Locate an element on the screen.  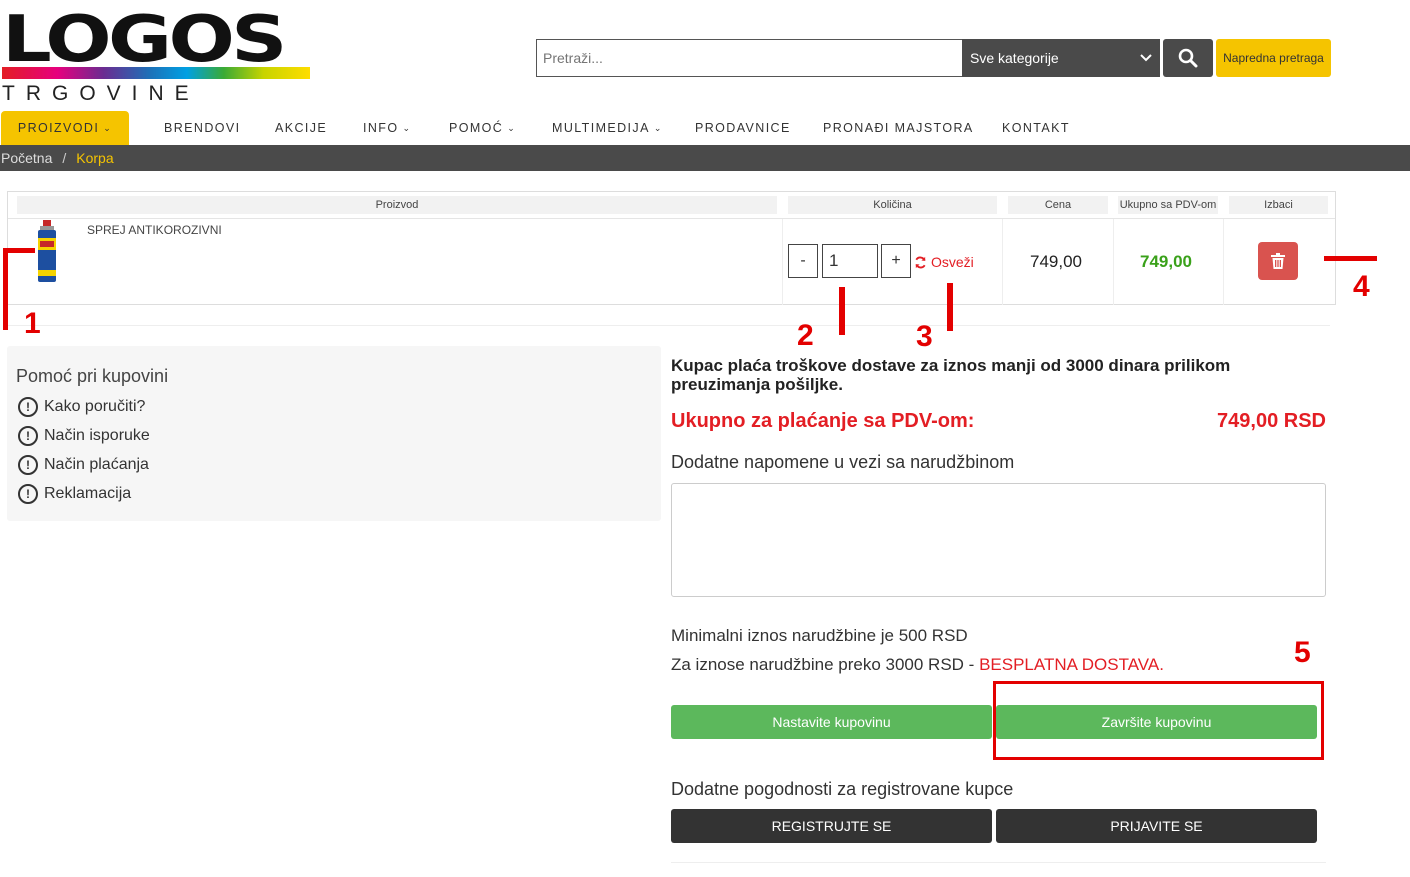
annotation-label-3: 3 is located at coordinates (924, 336).